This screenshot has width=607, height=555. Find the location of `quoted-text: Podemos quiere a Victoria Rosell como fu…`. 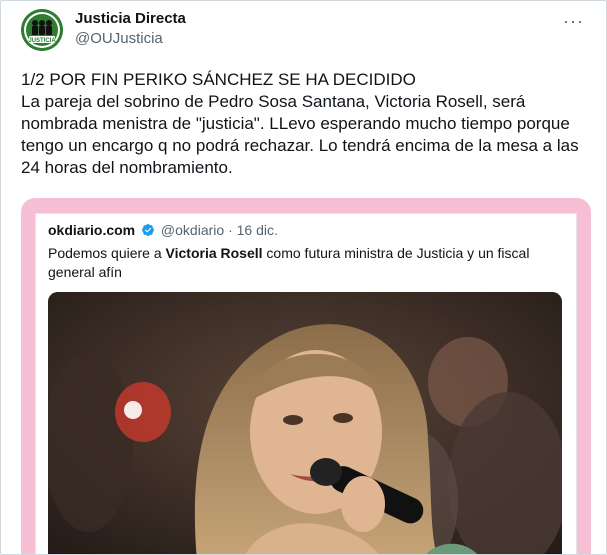

quoted-text: Podemos quiere a Victoria Rosell como fu… is located at coordinates (308, 263).